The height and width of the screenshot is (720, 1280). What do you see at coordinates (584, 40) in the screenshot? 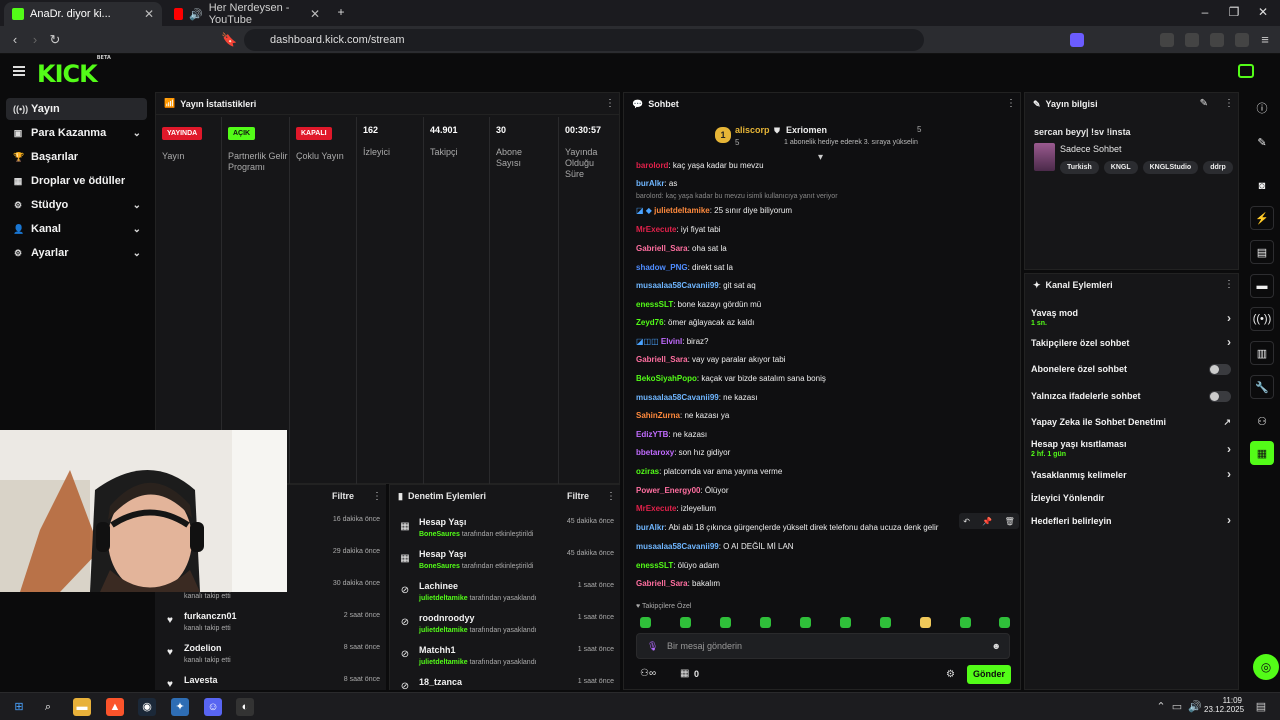
I see `url-field: dashboard.kick.com/stream` at bounding box center [584, 40].